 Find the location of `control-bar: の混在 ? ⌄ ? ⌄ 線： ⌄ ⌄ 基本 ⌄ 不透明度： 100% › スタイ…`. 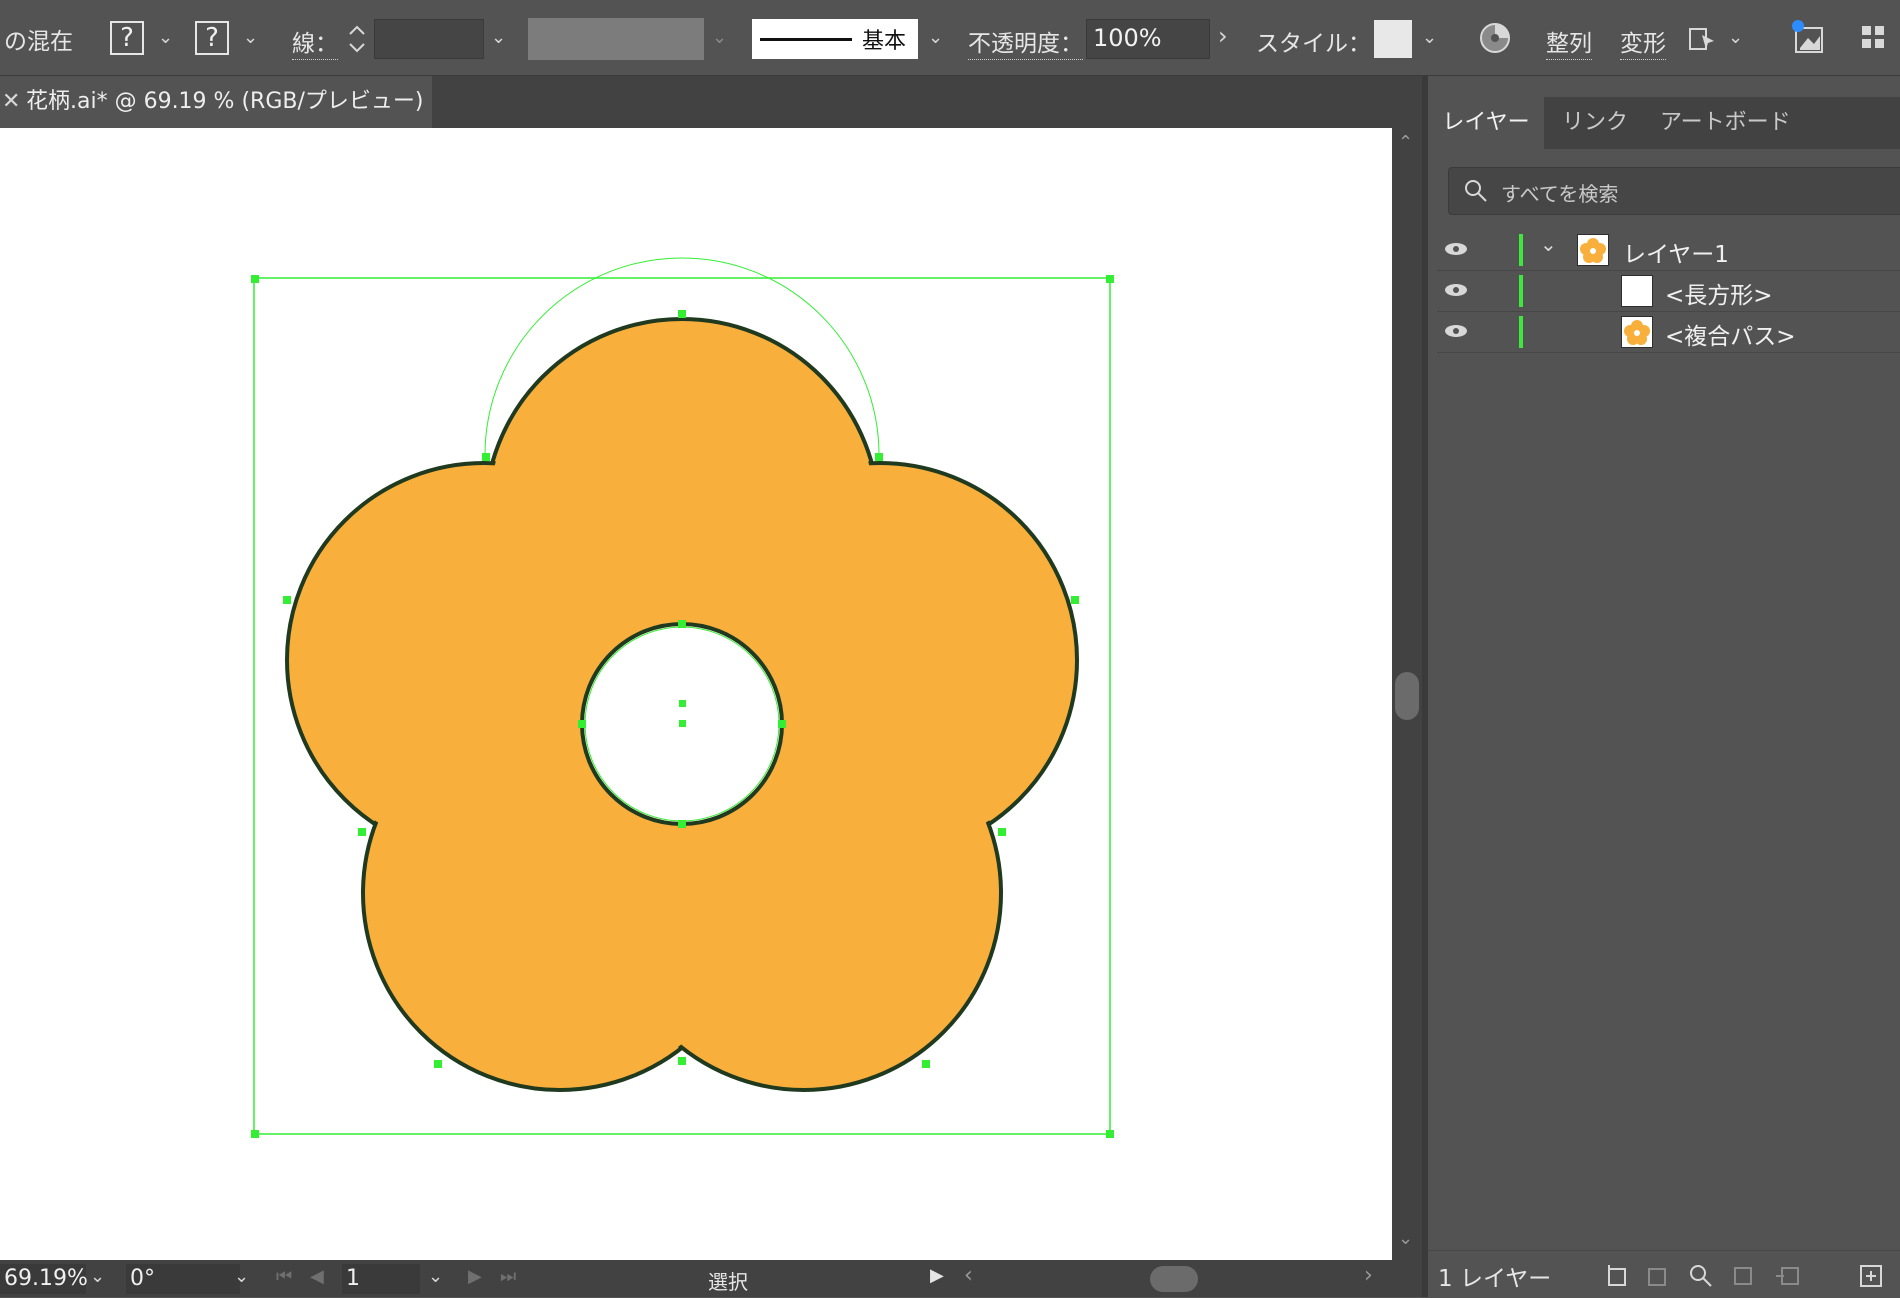

control-bar: の混在 ? ⌄ ? ⌄ 線： ⌄ ⌄ 基本 ⌄ 不透明度： 100% › スタイ… is located at coordinates (950, 38).